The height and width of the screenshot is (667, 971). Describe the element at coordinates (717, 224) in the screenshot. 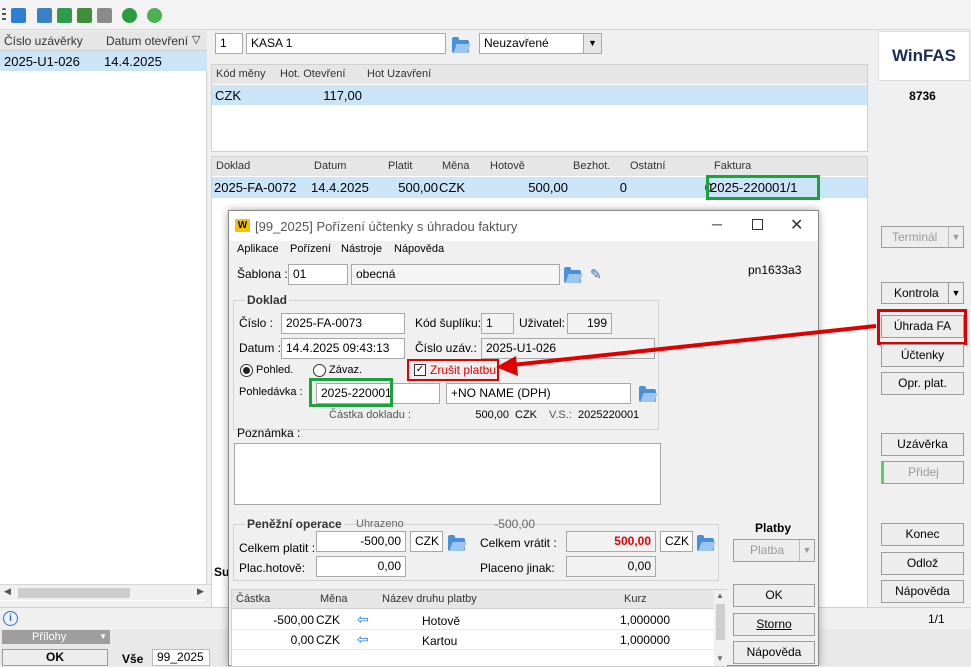

I see `minimize-icon: ─` at that location.